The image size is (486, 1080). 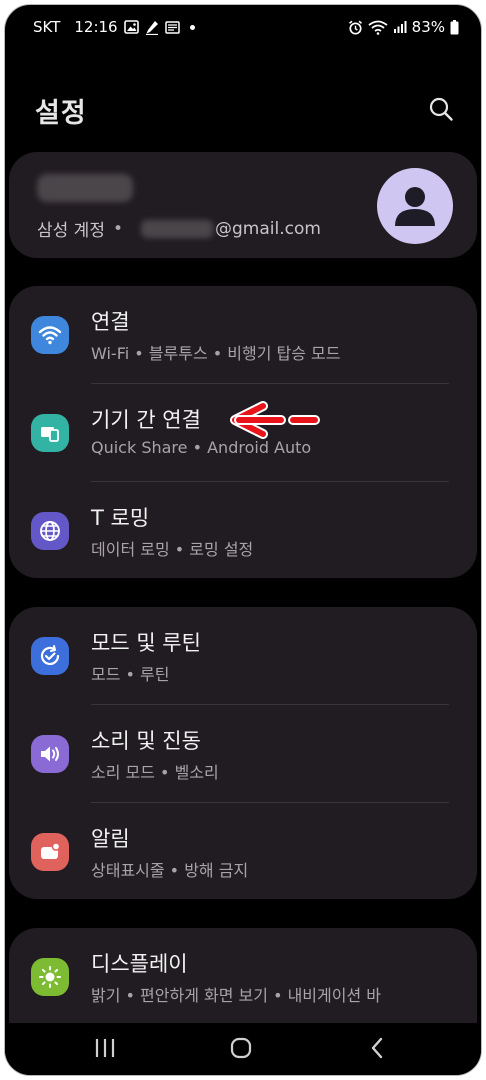 I want to click on home-icon, so click(x=241, y=1048).